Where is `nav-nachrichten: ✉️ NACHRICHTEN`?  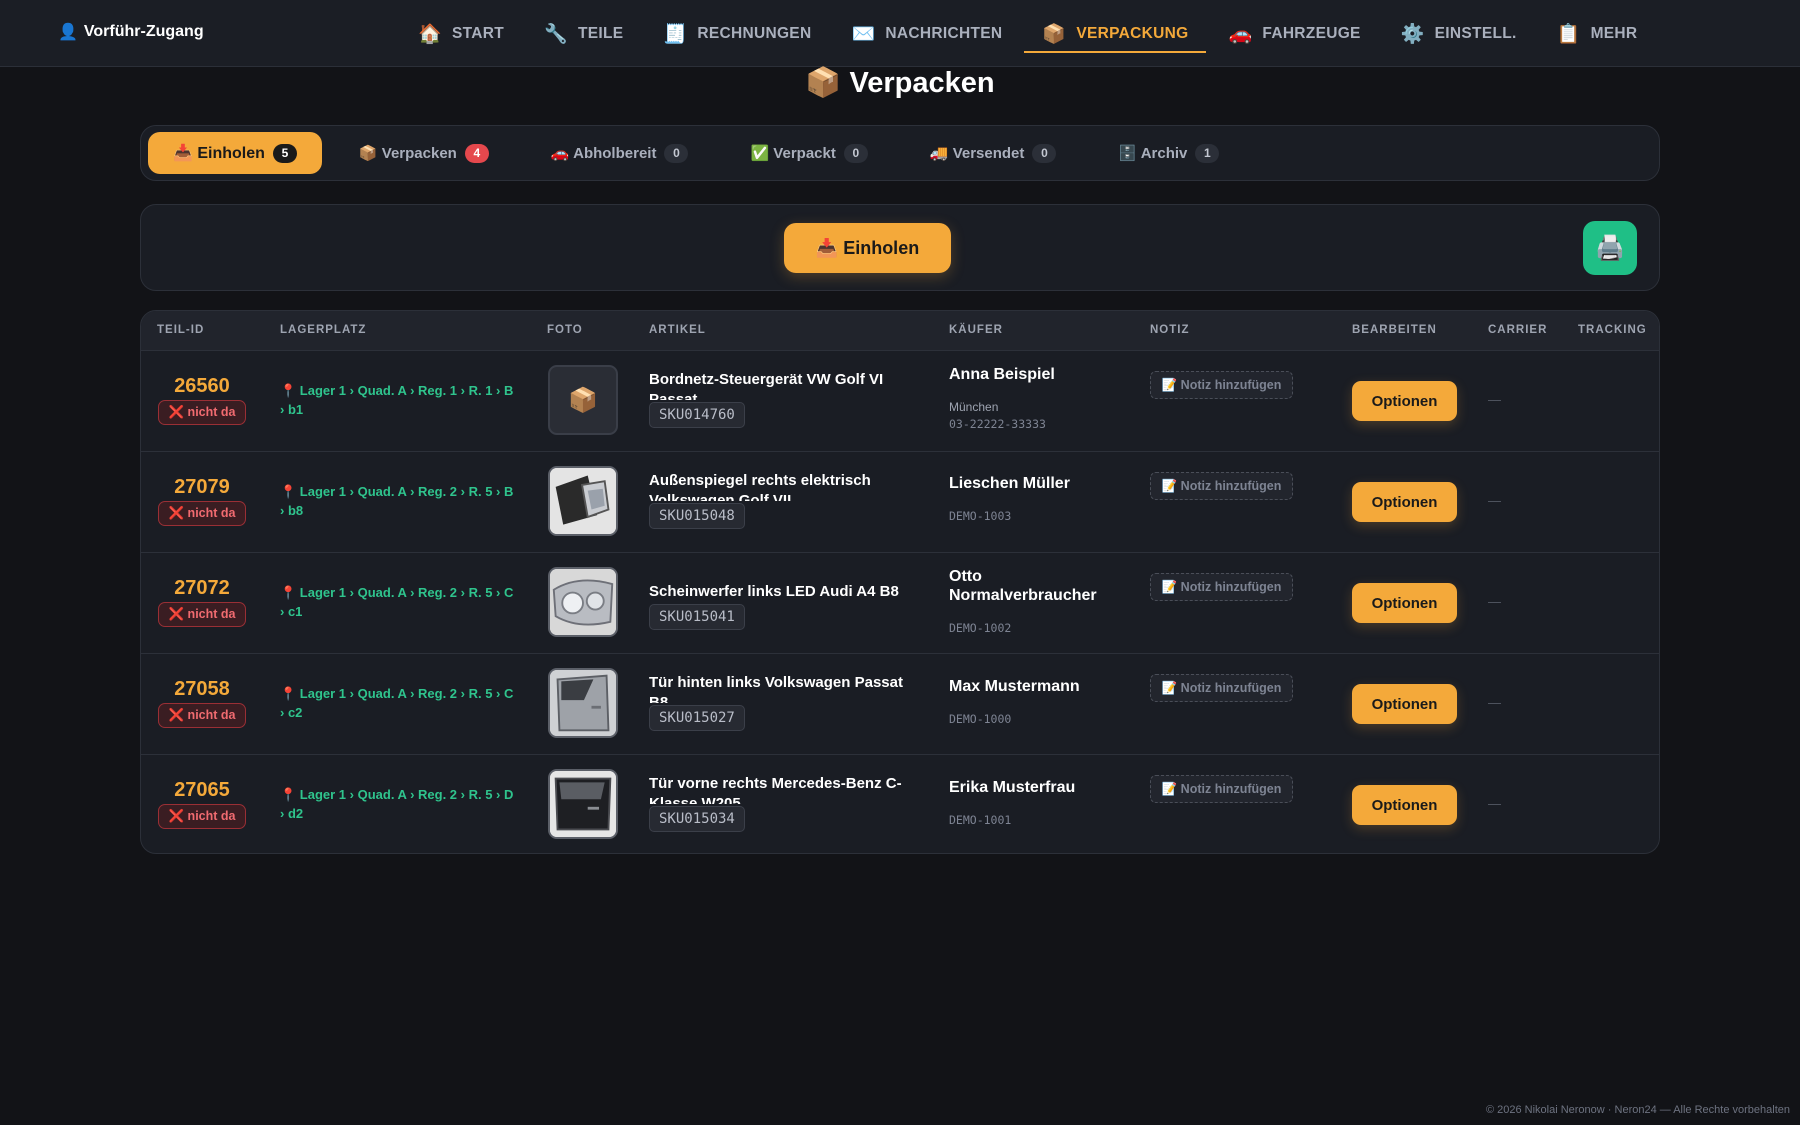
nav-nachrichten: ✉️ NACHRICHTEN is located at coordinates (926, 33).